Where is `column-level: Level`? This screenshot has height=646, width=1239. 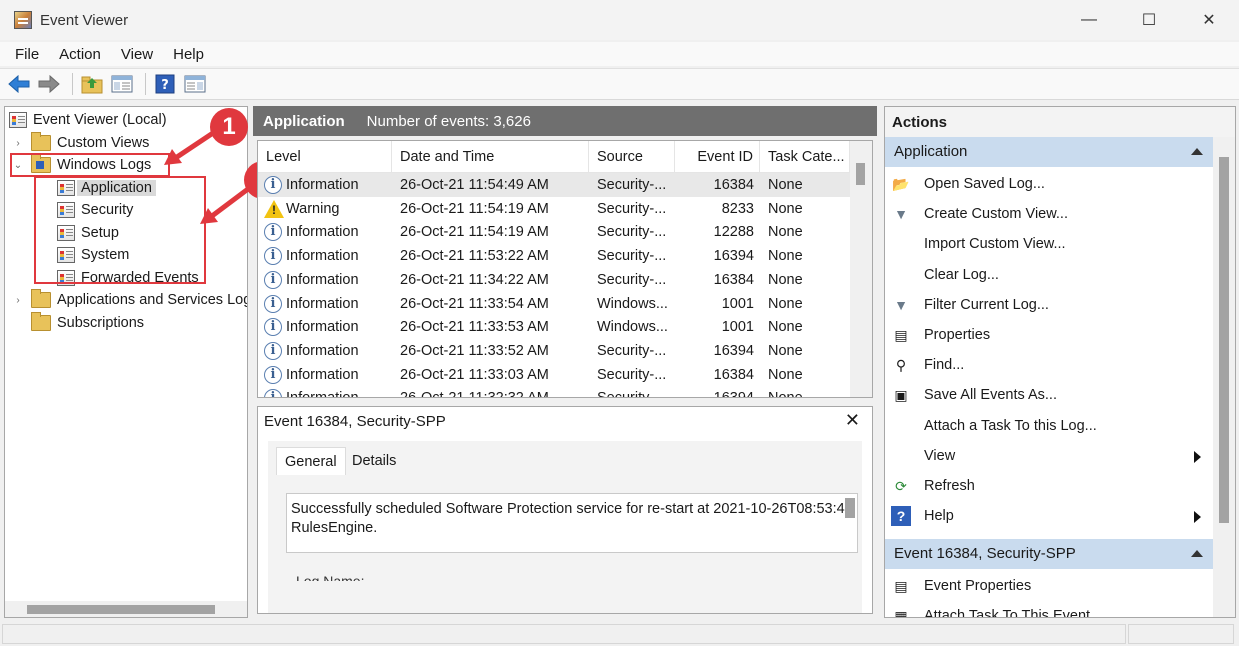 column-level: Level is located at coordinates (325, 157).